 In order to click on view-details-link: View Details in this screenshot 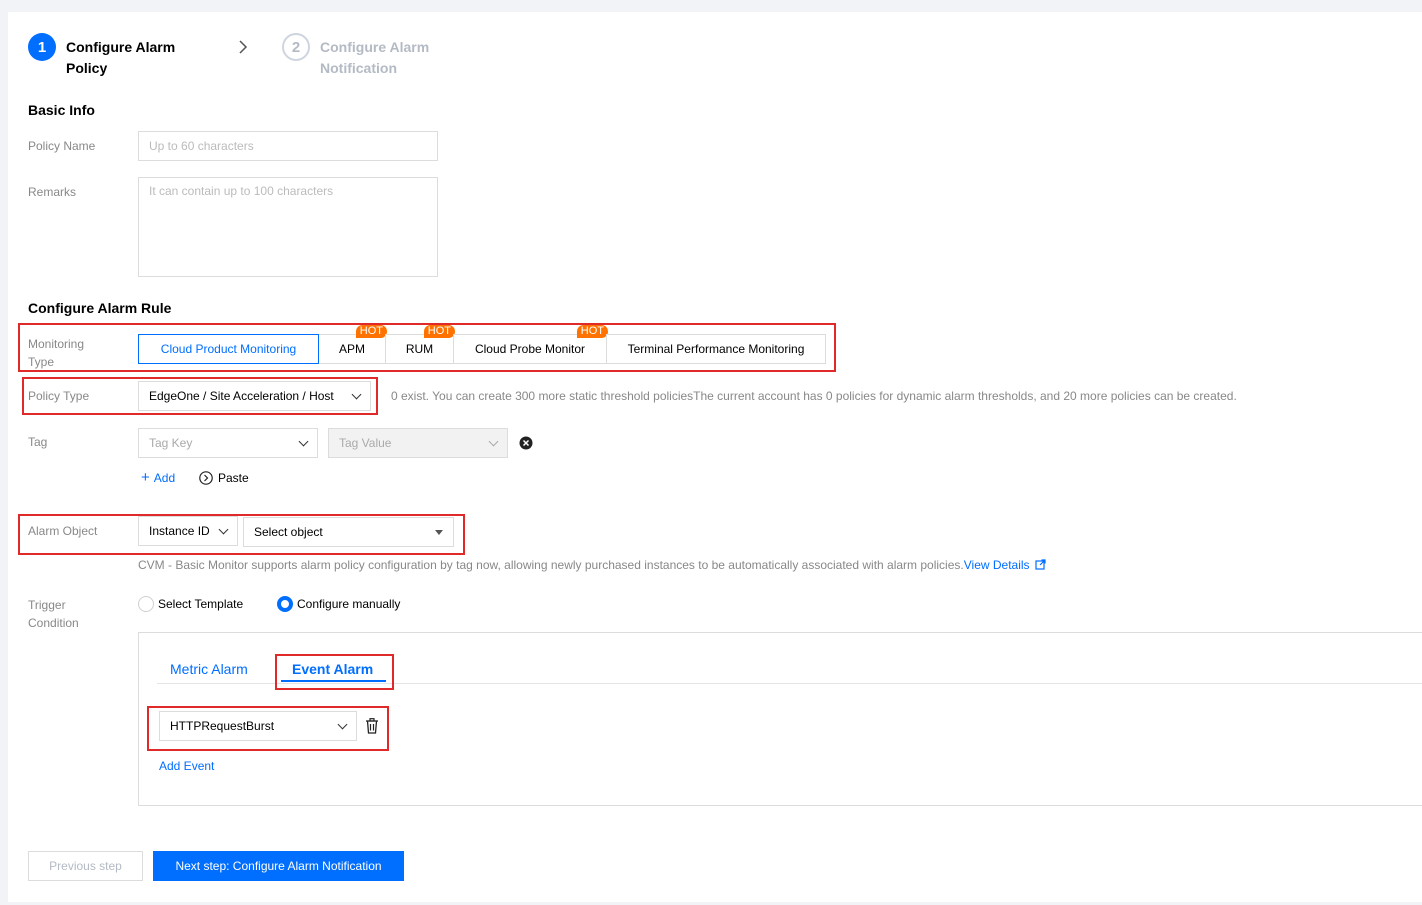, I will do `click(997, 565)`.